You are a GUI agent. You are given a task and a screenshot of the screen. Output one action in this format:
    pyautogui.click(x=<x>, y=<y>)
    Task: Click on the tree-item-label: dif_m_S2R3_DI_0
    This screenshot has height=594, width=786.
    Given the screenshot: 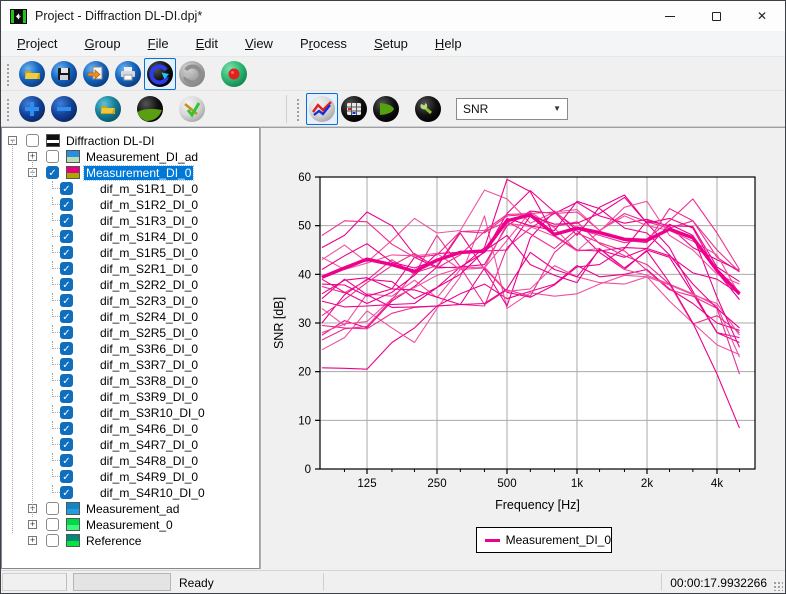 What is the action you would take?
    pyautogui.click(x=149, y=301)
    